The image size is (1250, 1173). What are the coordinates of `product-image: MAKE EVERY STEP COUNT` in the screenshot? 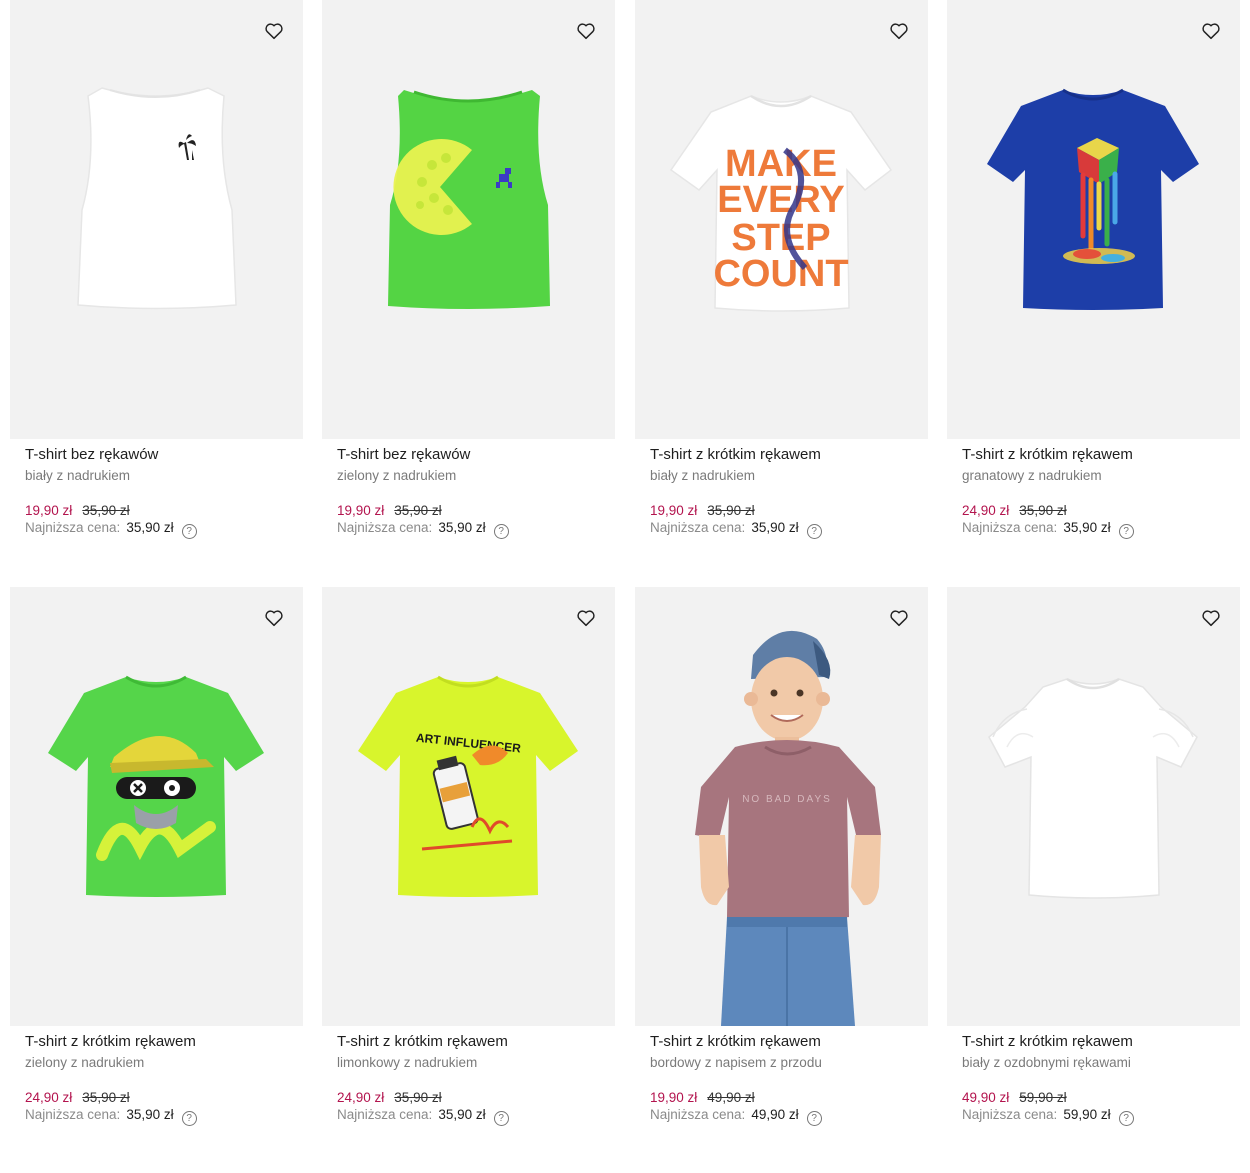 It's located at (781, 219).